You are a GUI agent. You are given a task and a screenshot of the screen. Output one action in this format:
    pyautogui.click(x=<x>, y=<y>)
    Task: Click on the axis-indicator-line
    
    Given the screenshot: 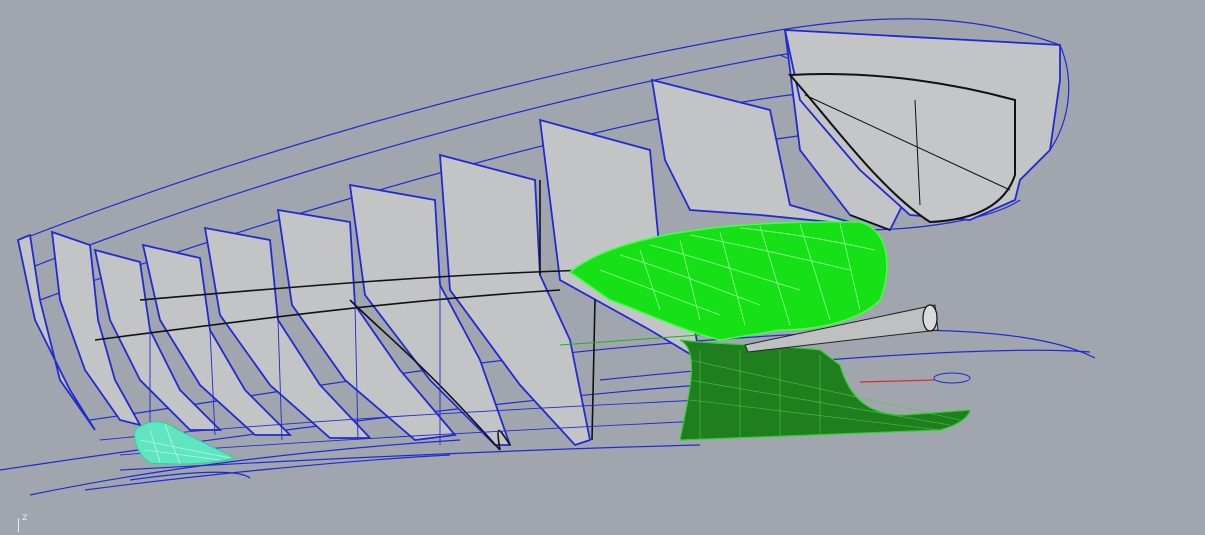 What is the action you would take?
    pyautogui.click(x=18, y=525)
    